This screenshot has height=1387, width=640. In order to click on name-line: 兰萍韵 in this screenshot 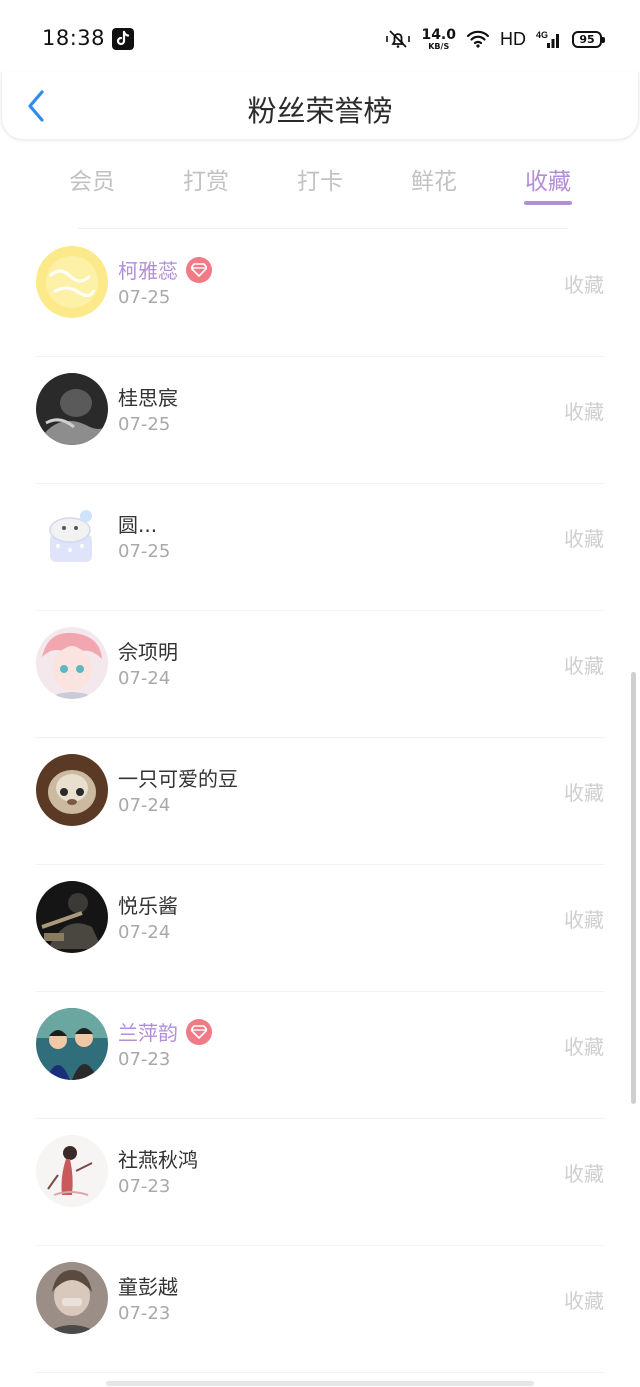, I will do `click(165, 1031)`.